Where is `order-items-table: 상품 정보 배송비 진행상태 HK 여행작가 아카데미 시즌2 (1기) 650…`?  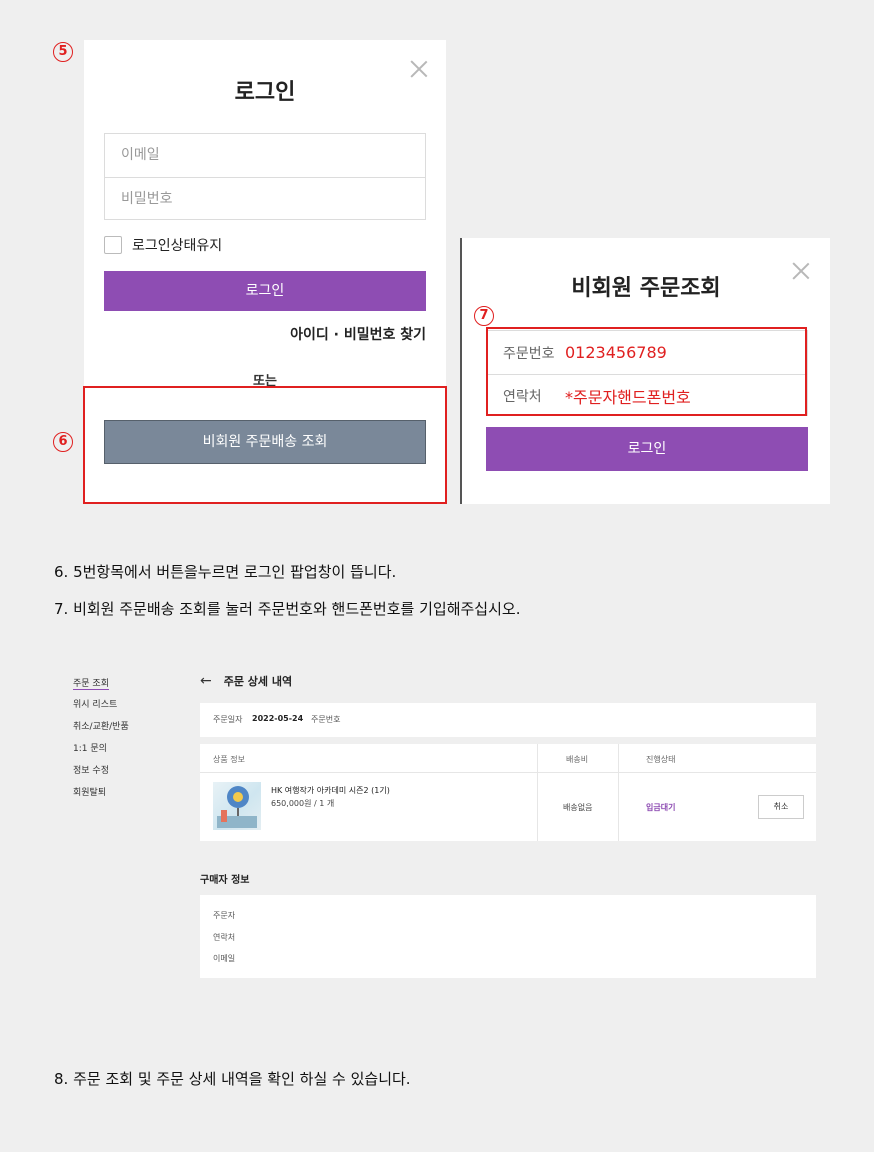
order-items-table: 상품 정보 배송비 진행상태 HK 여행작가 아카데미 시즌2 (1기) 650… is located at coordinates (508, 792).